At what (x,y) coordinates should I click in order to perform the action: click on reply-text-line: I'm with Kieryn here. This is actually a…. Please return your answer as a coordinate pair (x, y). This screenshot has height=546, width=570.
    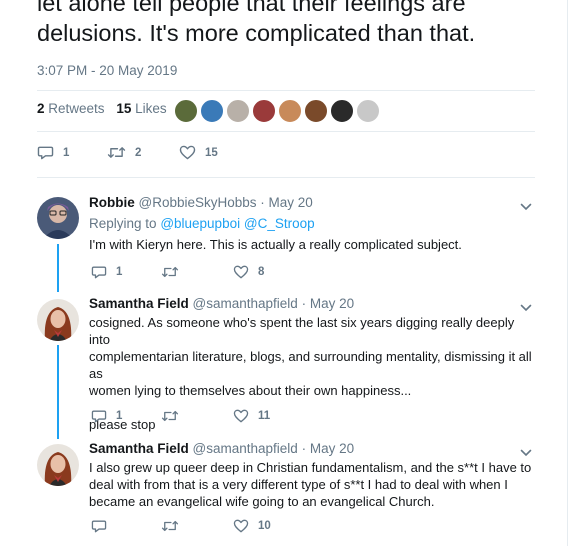
    Looking at the image, I should click on (275, 244).